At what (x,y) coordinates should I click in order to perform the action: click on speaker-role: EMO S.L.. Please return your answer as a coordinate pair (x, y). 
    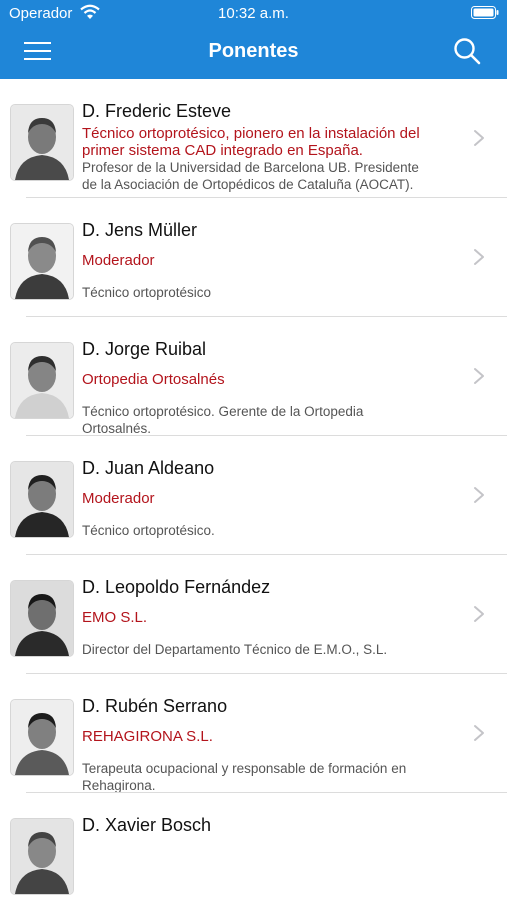
    Looking at the image, I should click on (115, 617).